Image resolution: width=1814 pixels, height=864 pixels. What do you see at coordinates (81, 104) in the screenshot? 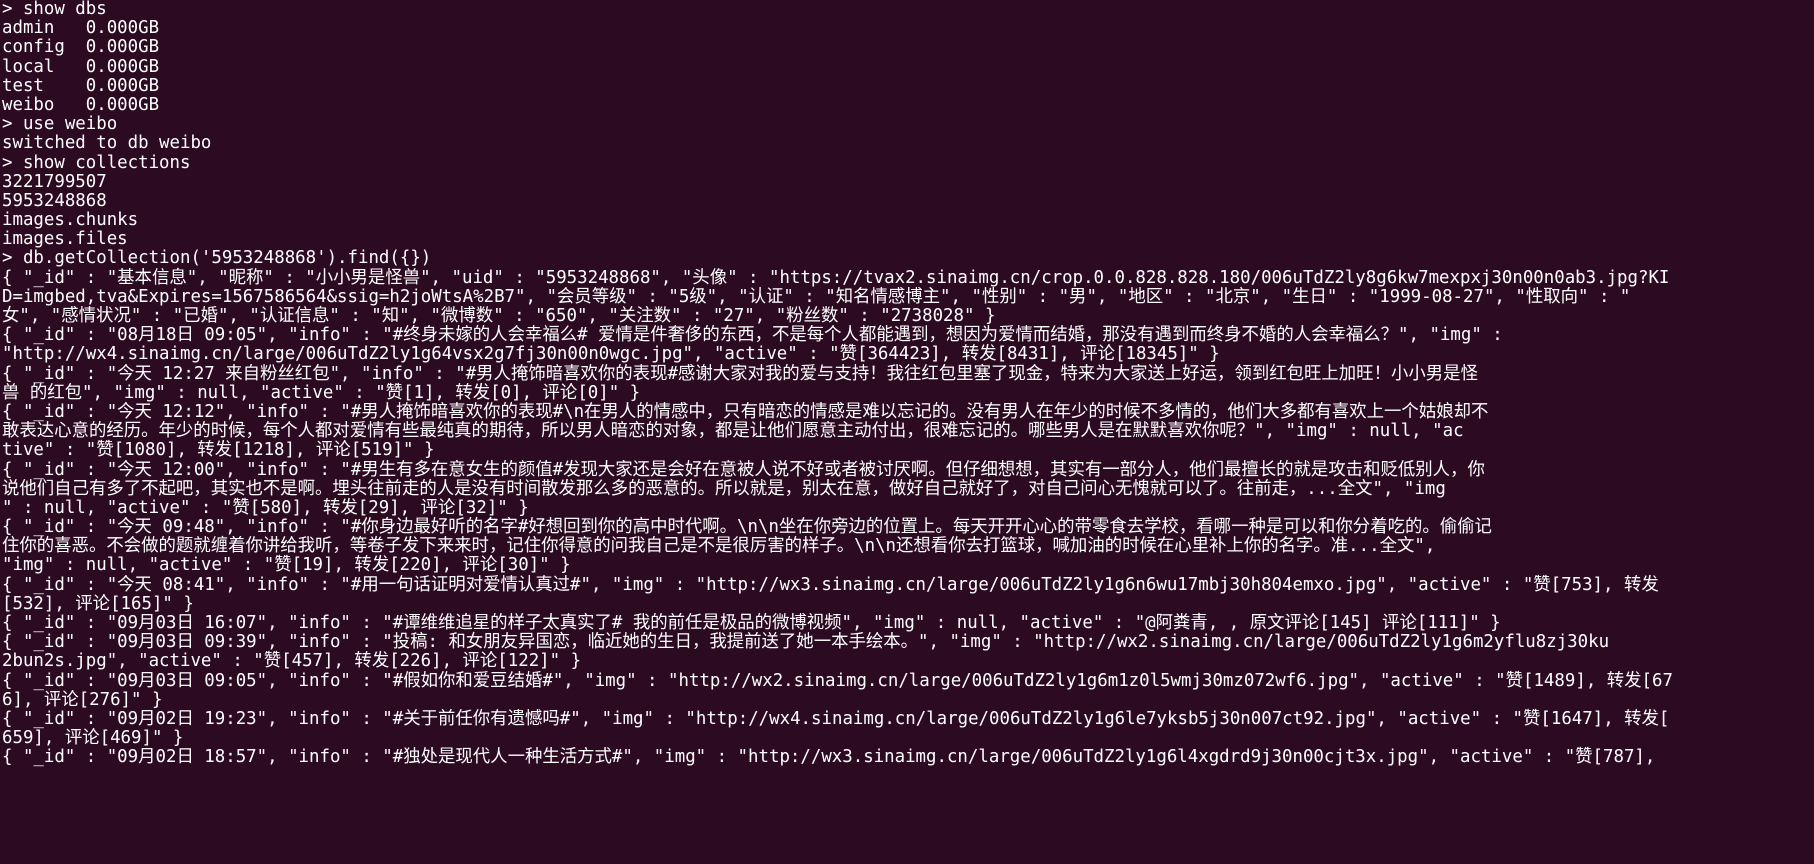
I see `output-line: weibo 0.000GB` at bounding box center [81, 104].